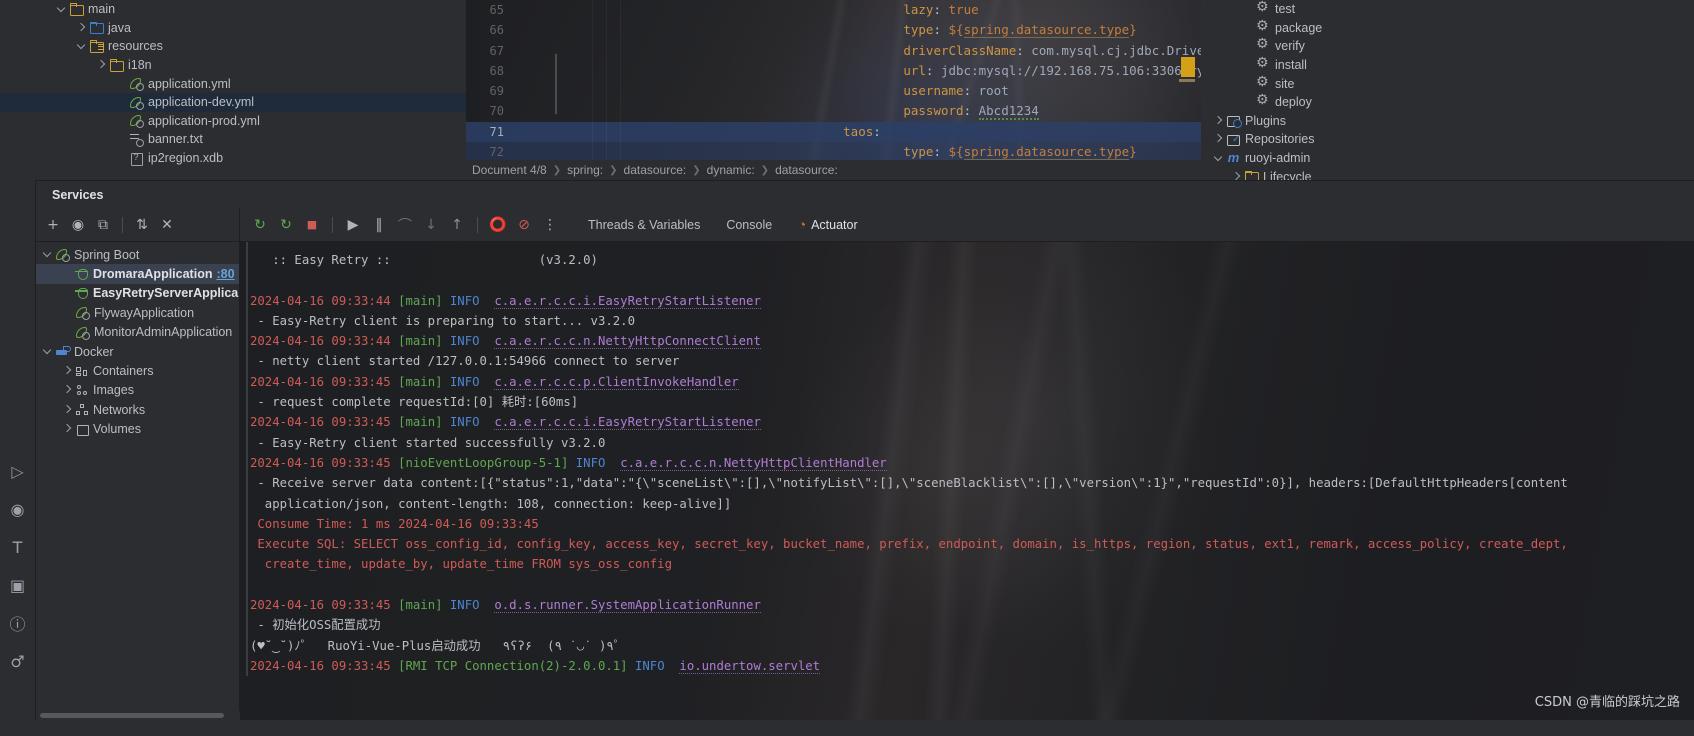 Image resolution: width=1694 pixels, height=736 pixels. I want to click on code-line: 66 type: ${spring.datasource.type}, so click(833, 30).